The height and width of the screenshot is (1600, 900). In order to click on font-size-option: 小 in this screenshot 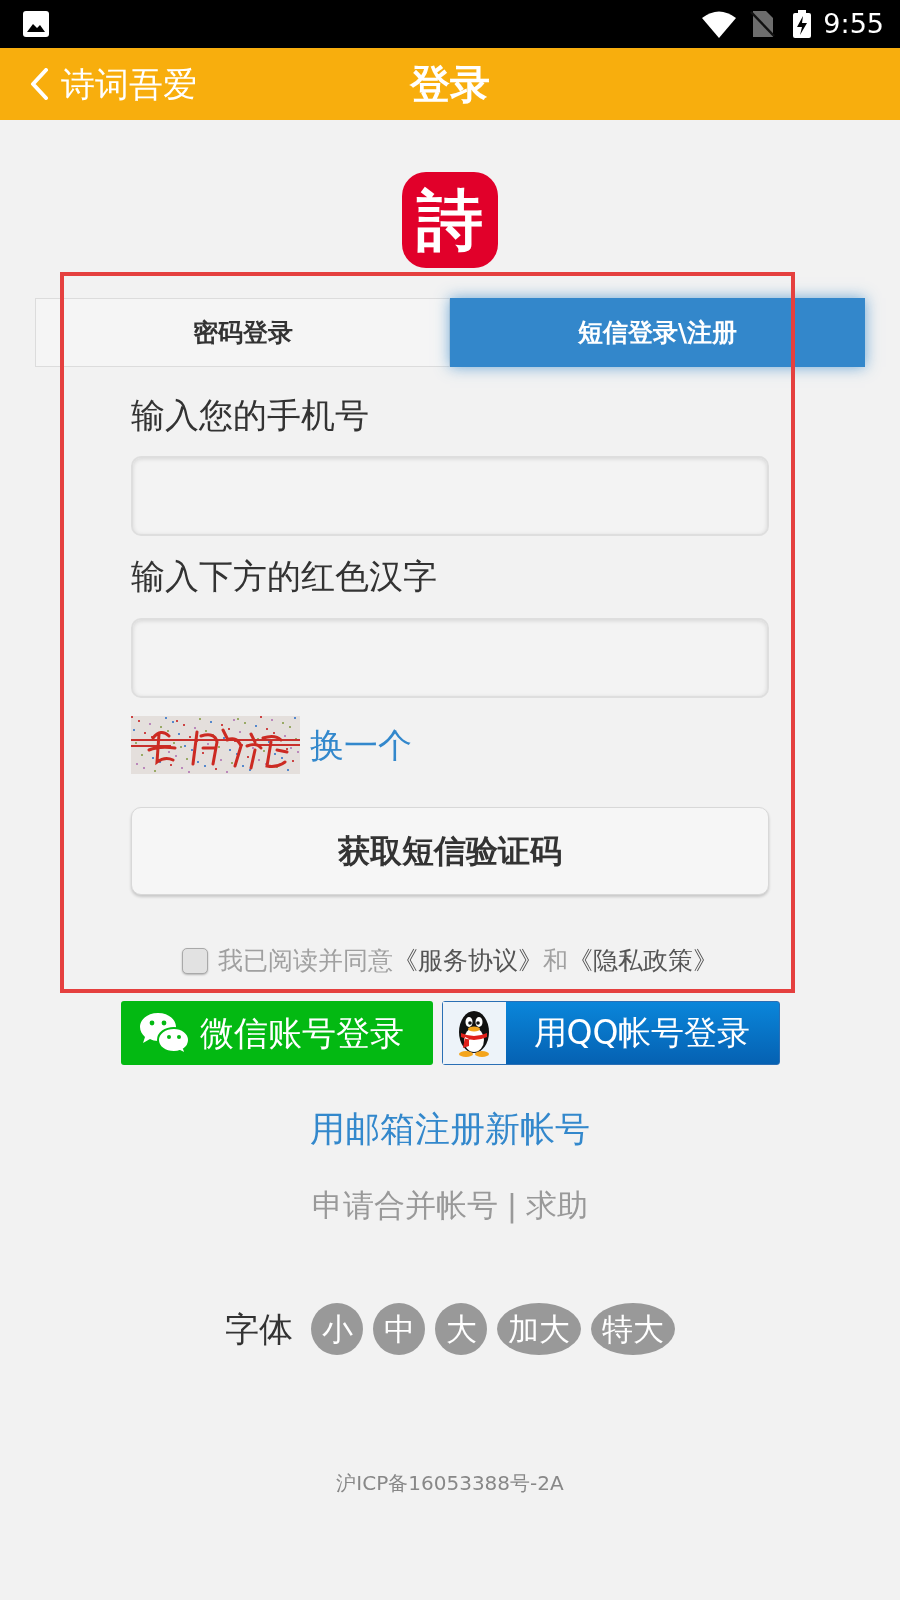, I will do `click(337, 1329)`.